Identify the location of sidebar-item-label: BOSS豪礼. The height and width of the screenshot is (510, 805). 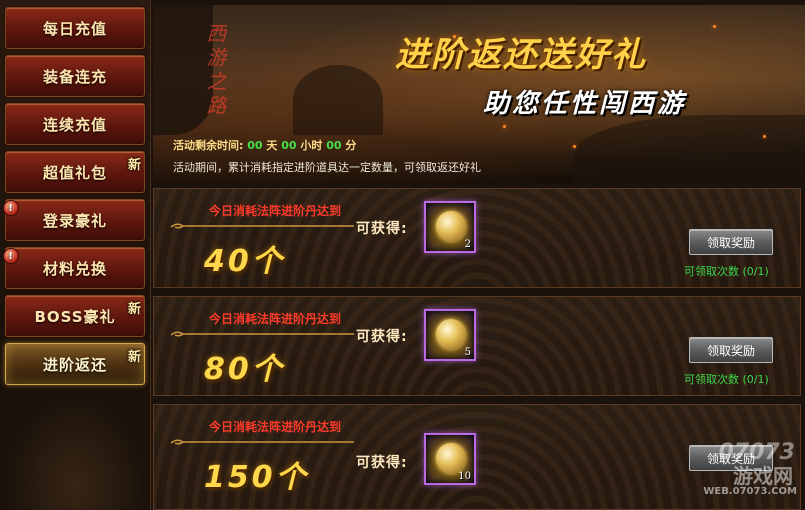
(75, 316).